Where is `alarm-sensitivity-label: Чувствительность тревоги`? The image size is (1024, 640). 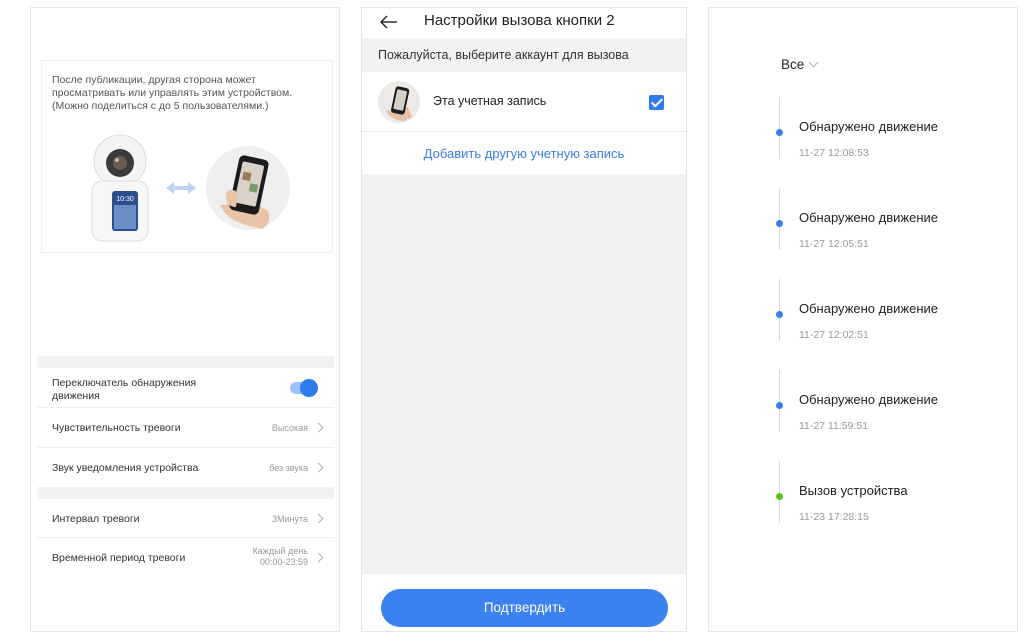
alarm-sensitivity-label: Чувствительность тревоги is located at coordinates (116, 428).